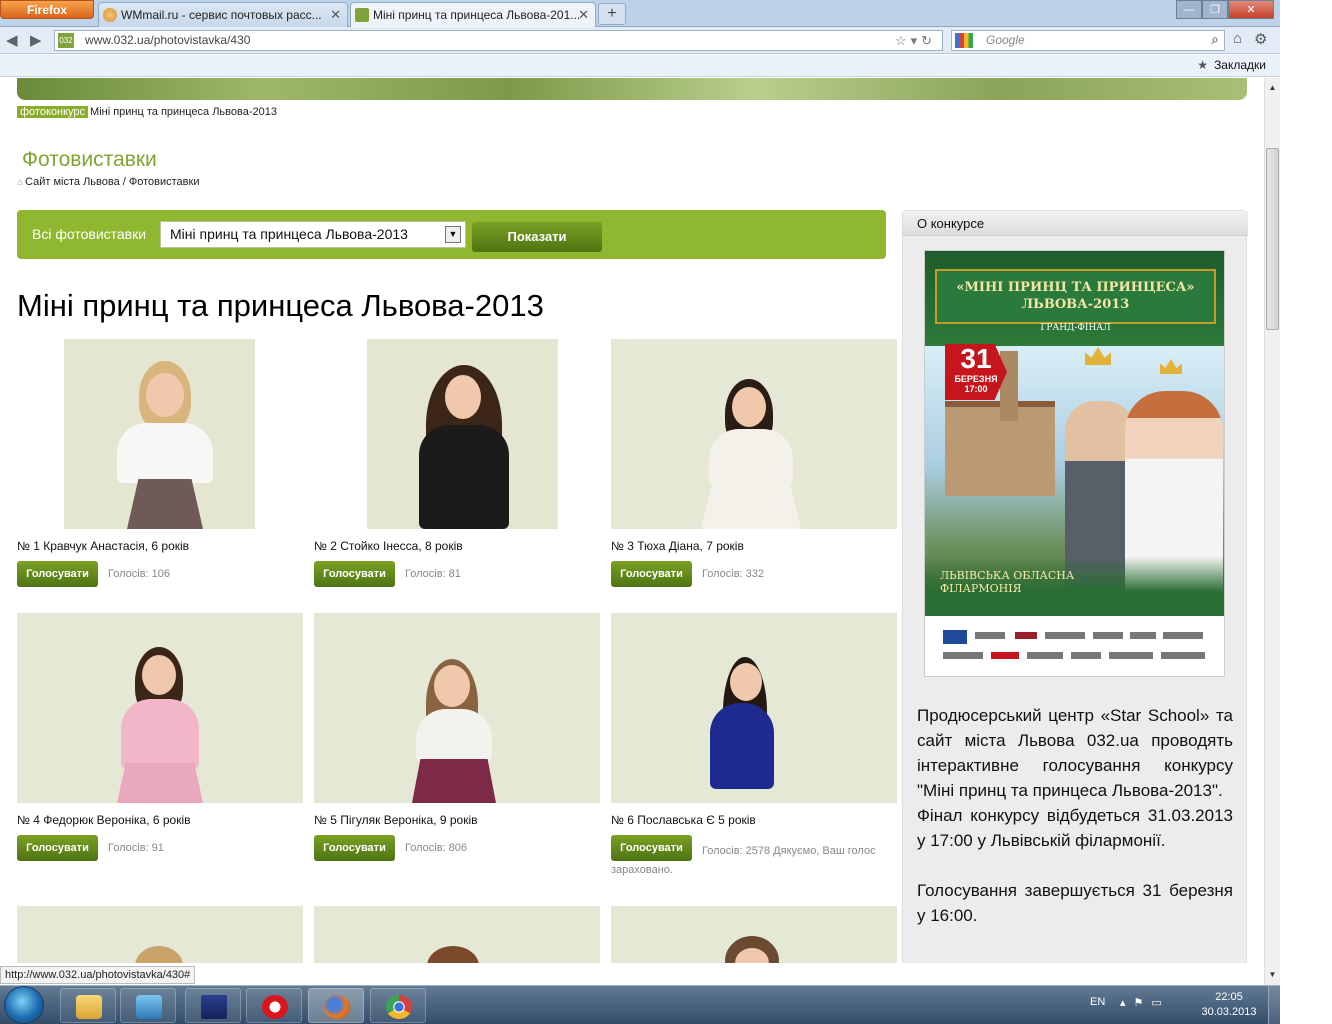 This screenshot has width=1332, height=1024. Describe the element at coordinates (436, 848) in the screenshot. I see `vote-count: Голосів: 806` at that location.